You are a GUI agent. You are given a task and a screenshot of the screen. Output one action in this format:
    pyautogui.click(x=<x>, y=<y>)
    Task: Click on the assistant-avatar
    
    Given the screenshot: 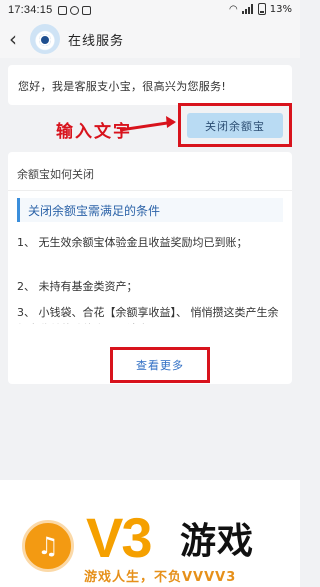 What is the action you would take?
    pyautogui.click(x=45, y=39)
    